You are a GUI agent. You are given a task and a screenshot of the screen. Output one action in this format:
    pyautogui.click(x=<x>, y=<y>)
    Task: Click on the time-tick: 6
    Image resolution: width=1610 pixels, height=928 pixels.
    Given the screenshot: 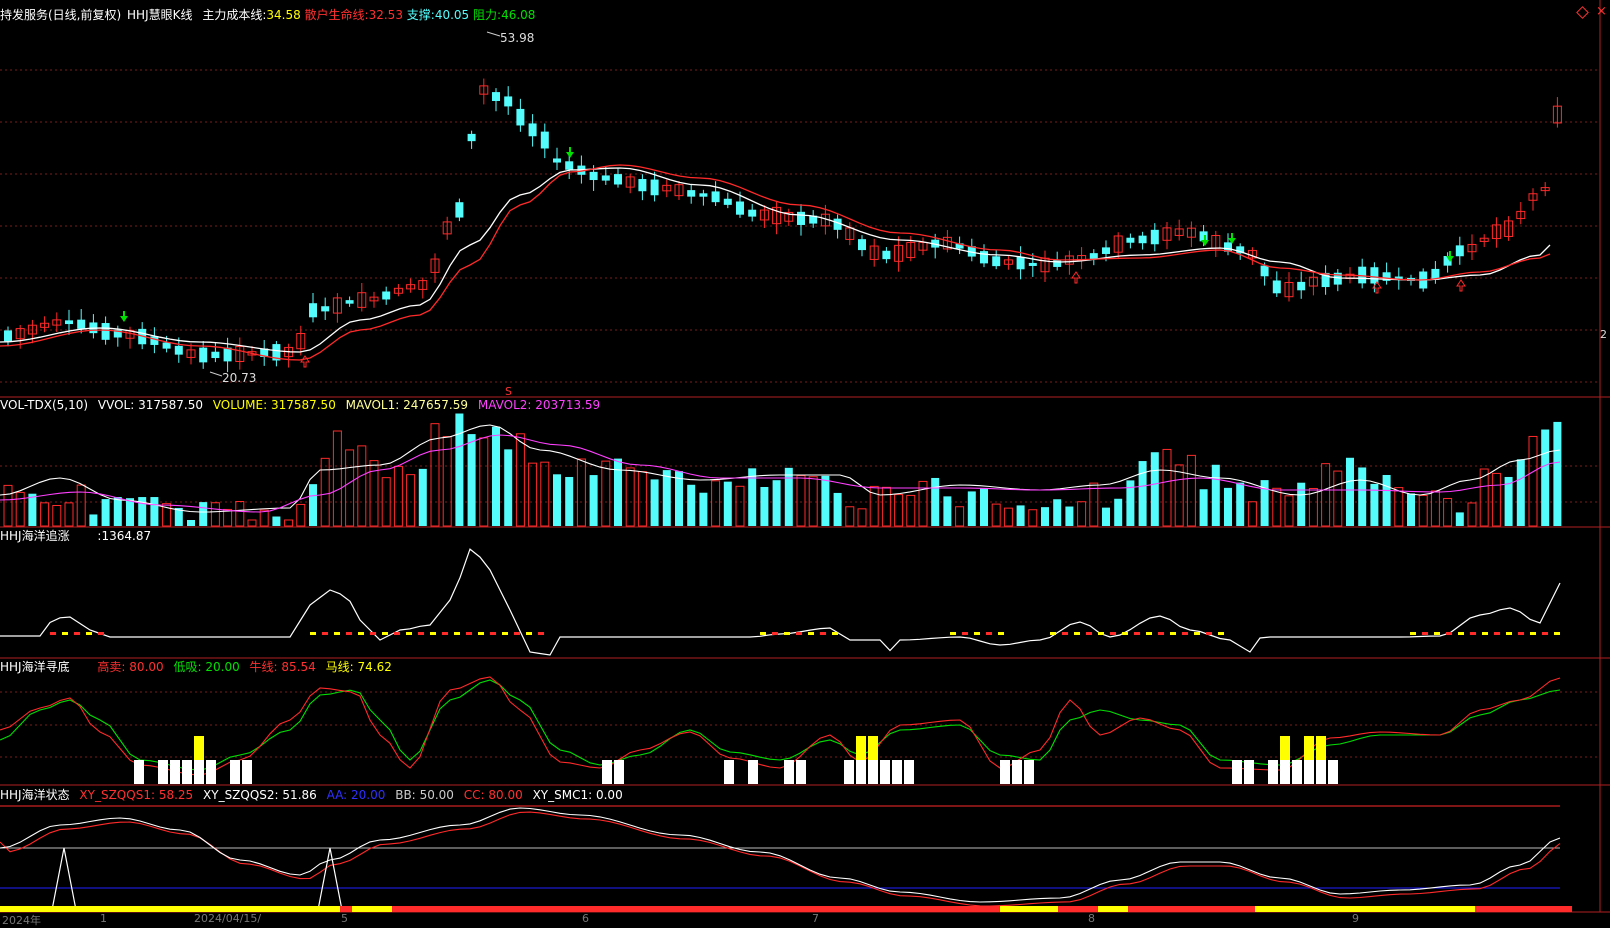 What is the action you would take?
    pyautogui.click(x=585, y=918)
    